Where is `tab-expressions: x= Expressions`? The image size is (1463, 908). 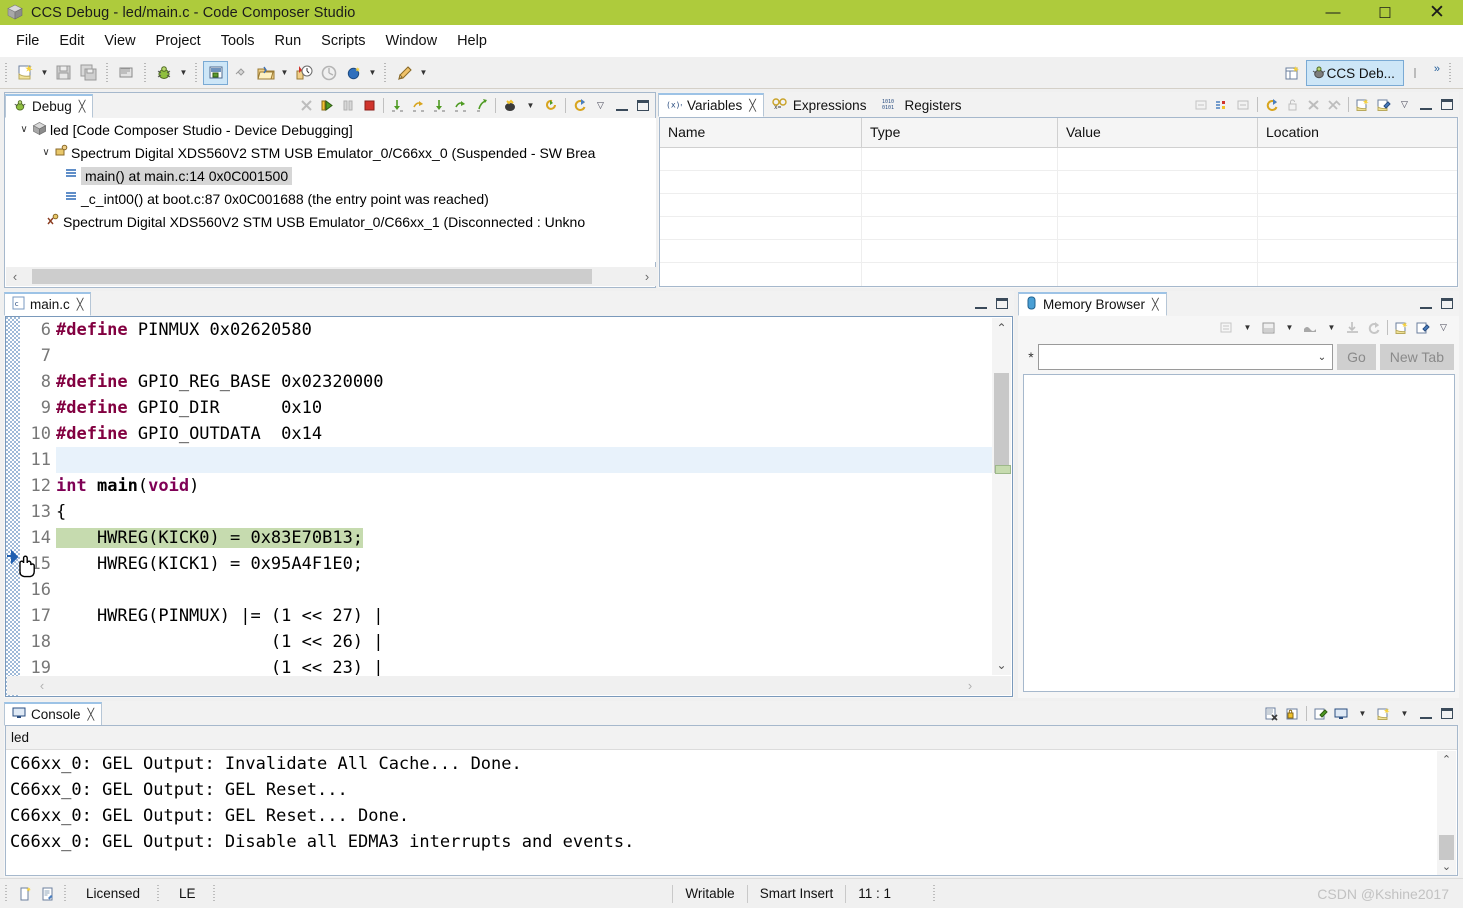
tab-expressions: x= Expressions is located at coordinates (819, 105).